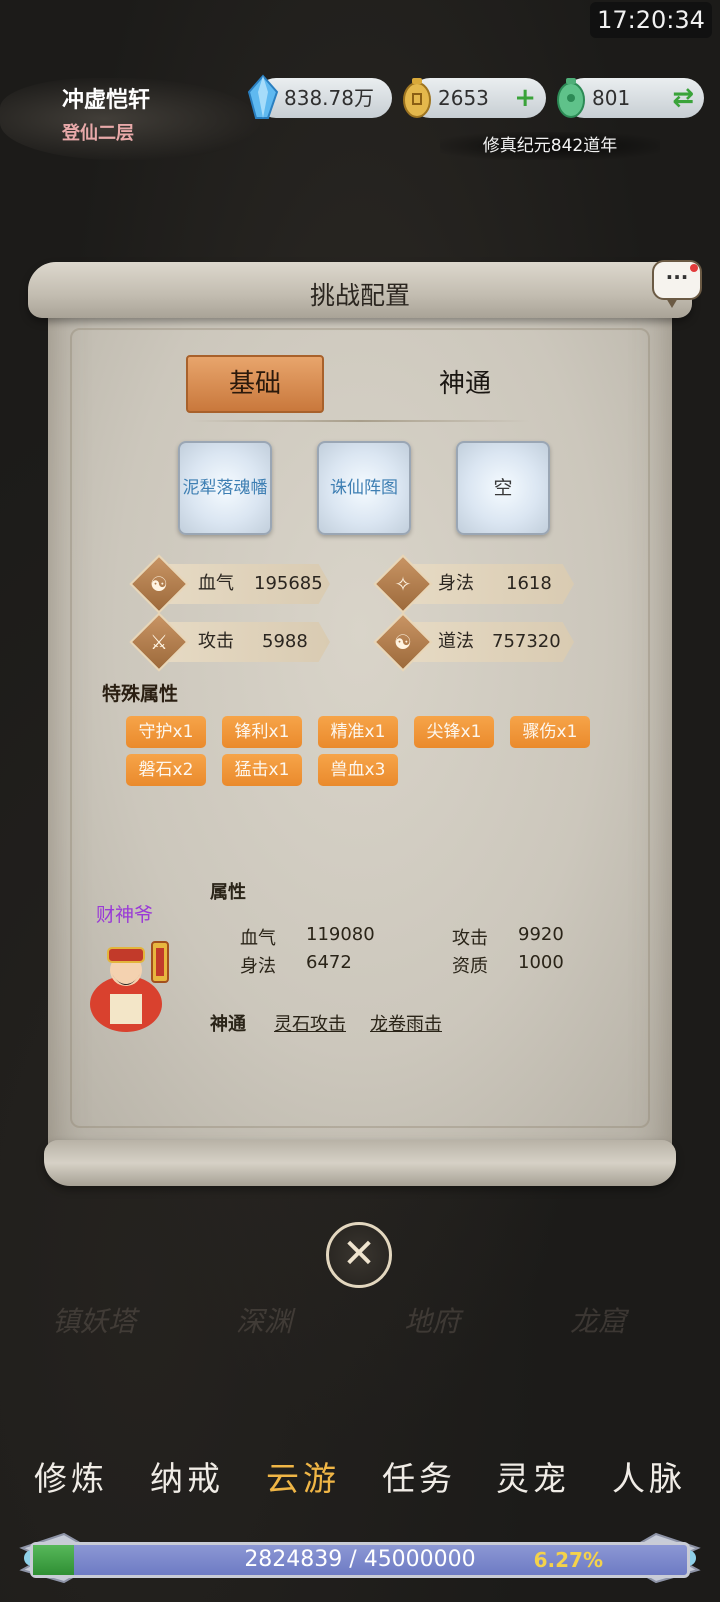  Describe the element at coordinates (359, 1255) in the screenshot. I see `close-icon: ✕` at that location.